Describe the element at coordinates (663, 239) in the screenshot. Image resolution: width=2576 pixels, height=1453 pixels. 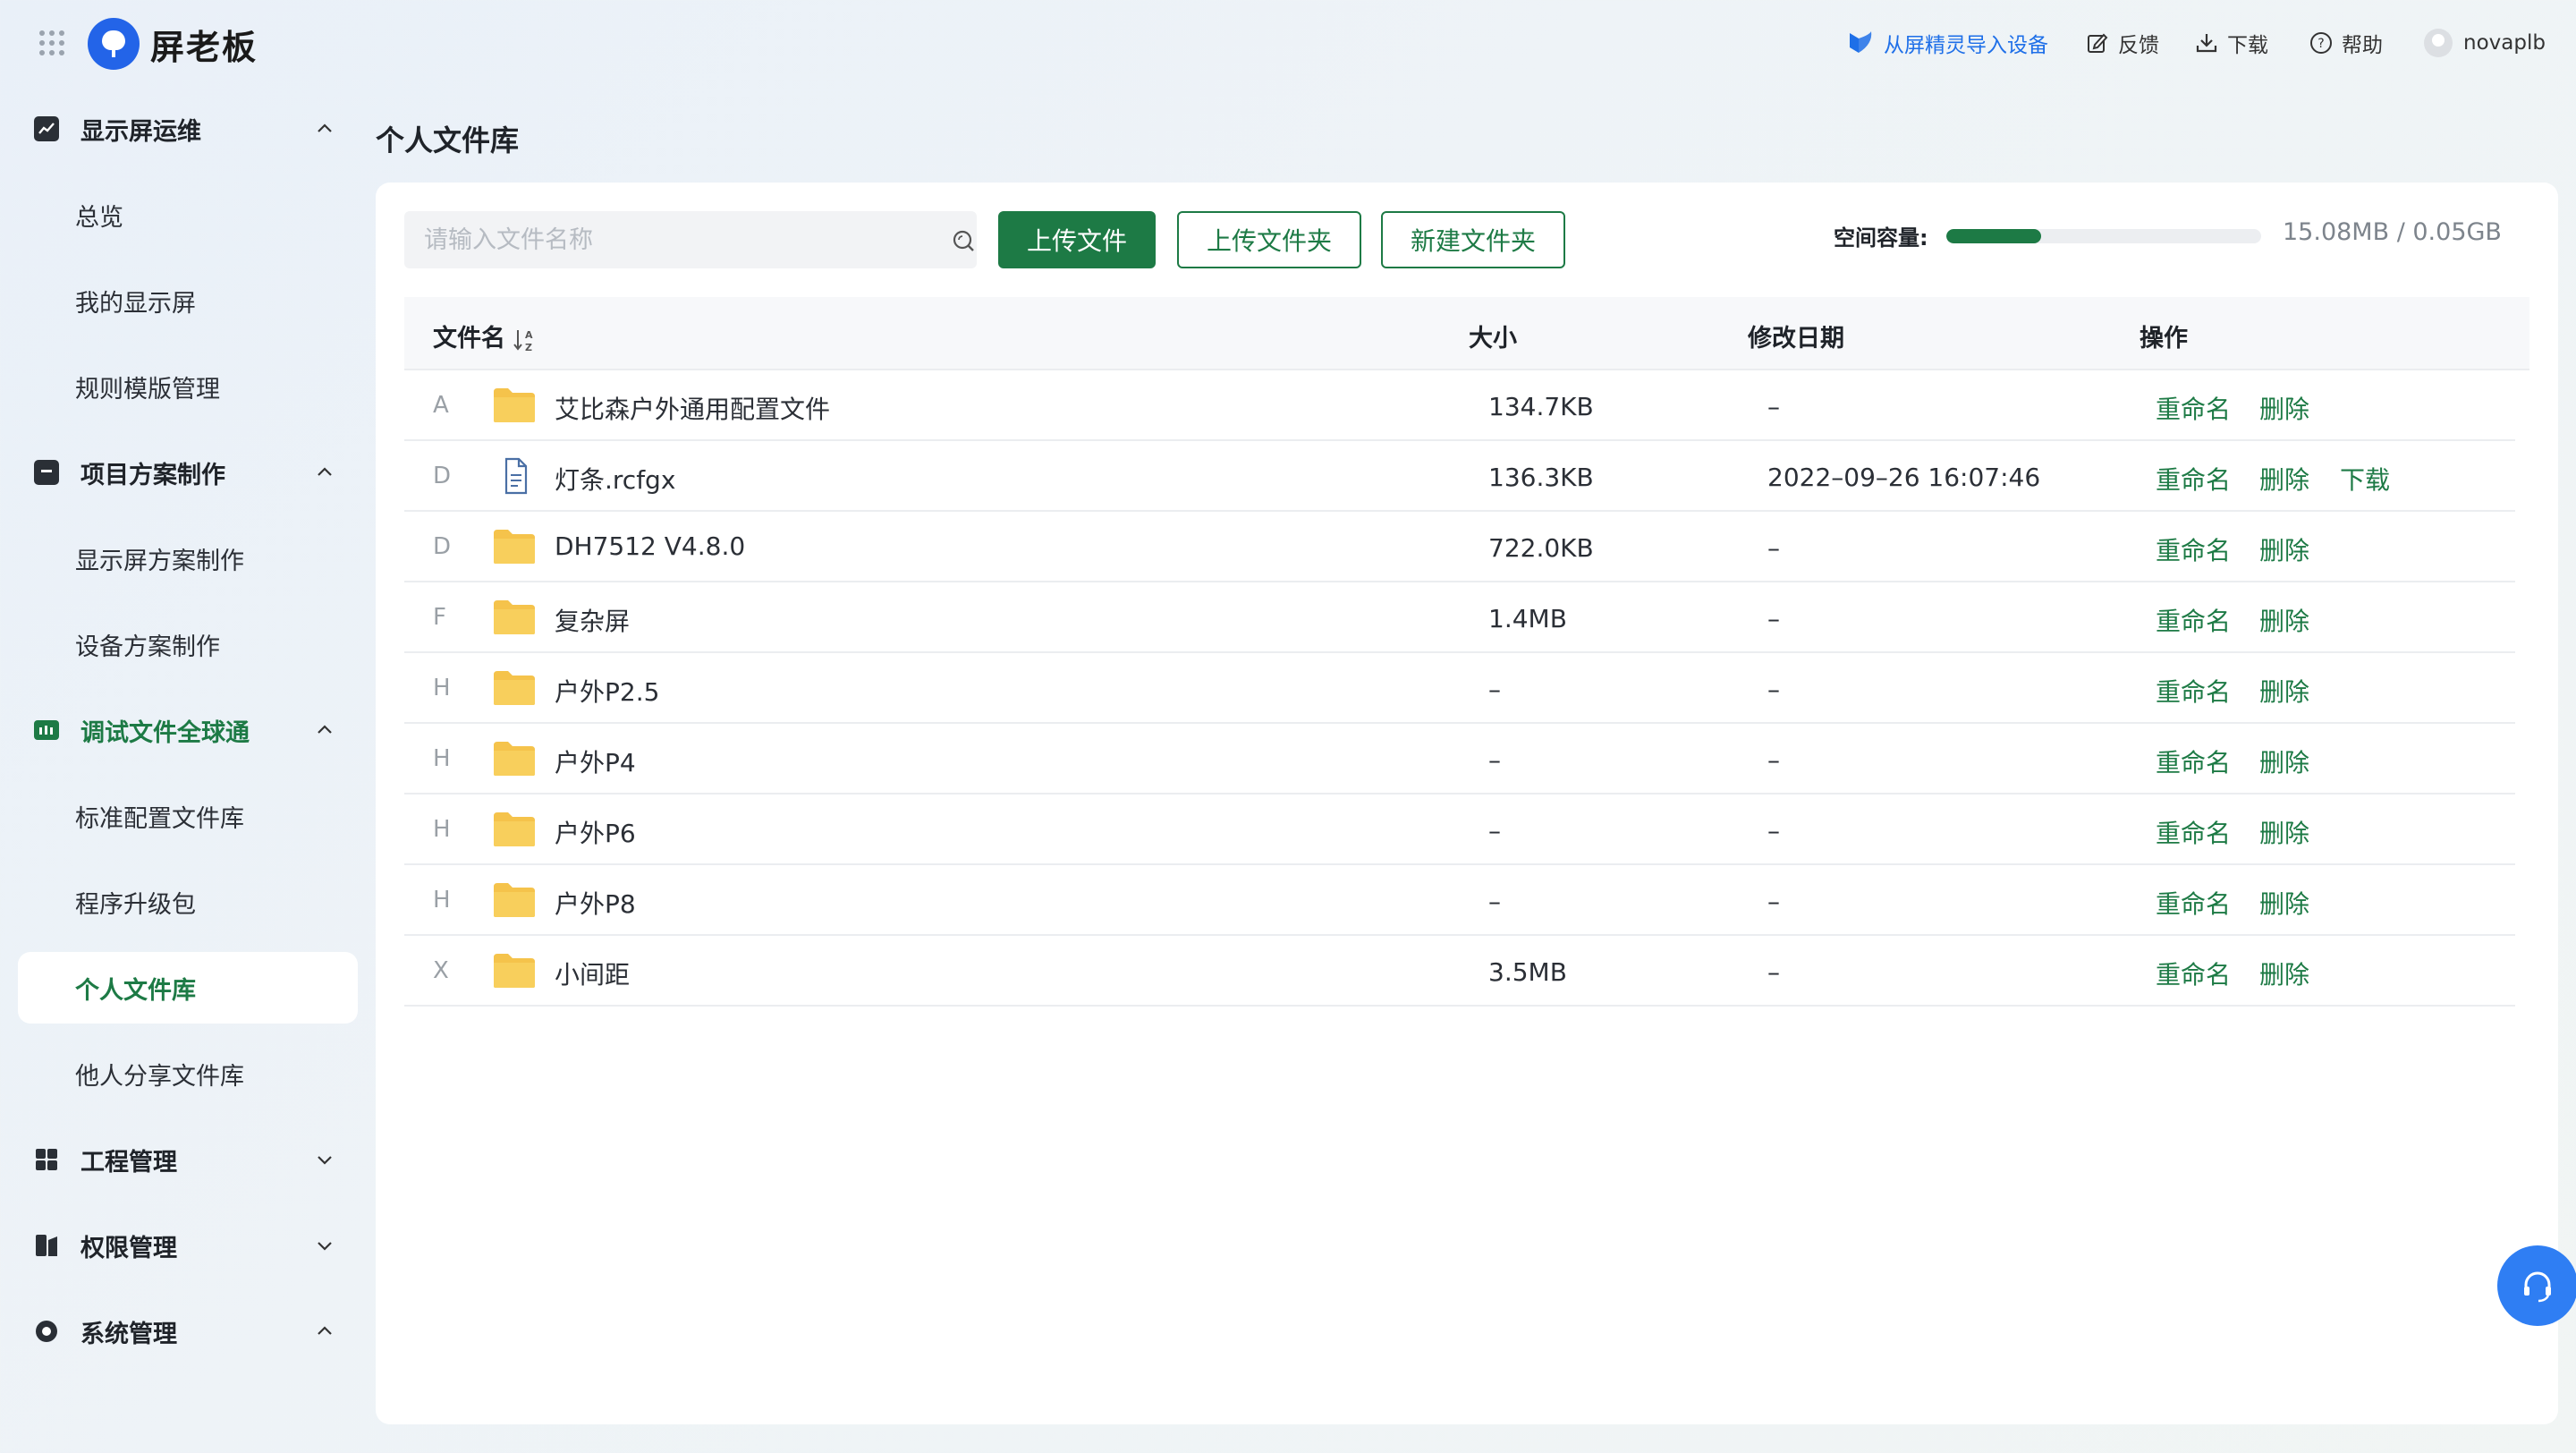
I see `search-input` at that location.